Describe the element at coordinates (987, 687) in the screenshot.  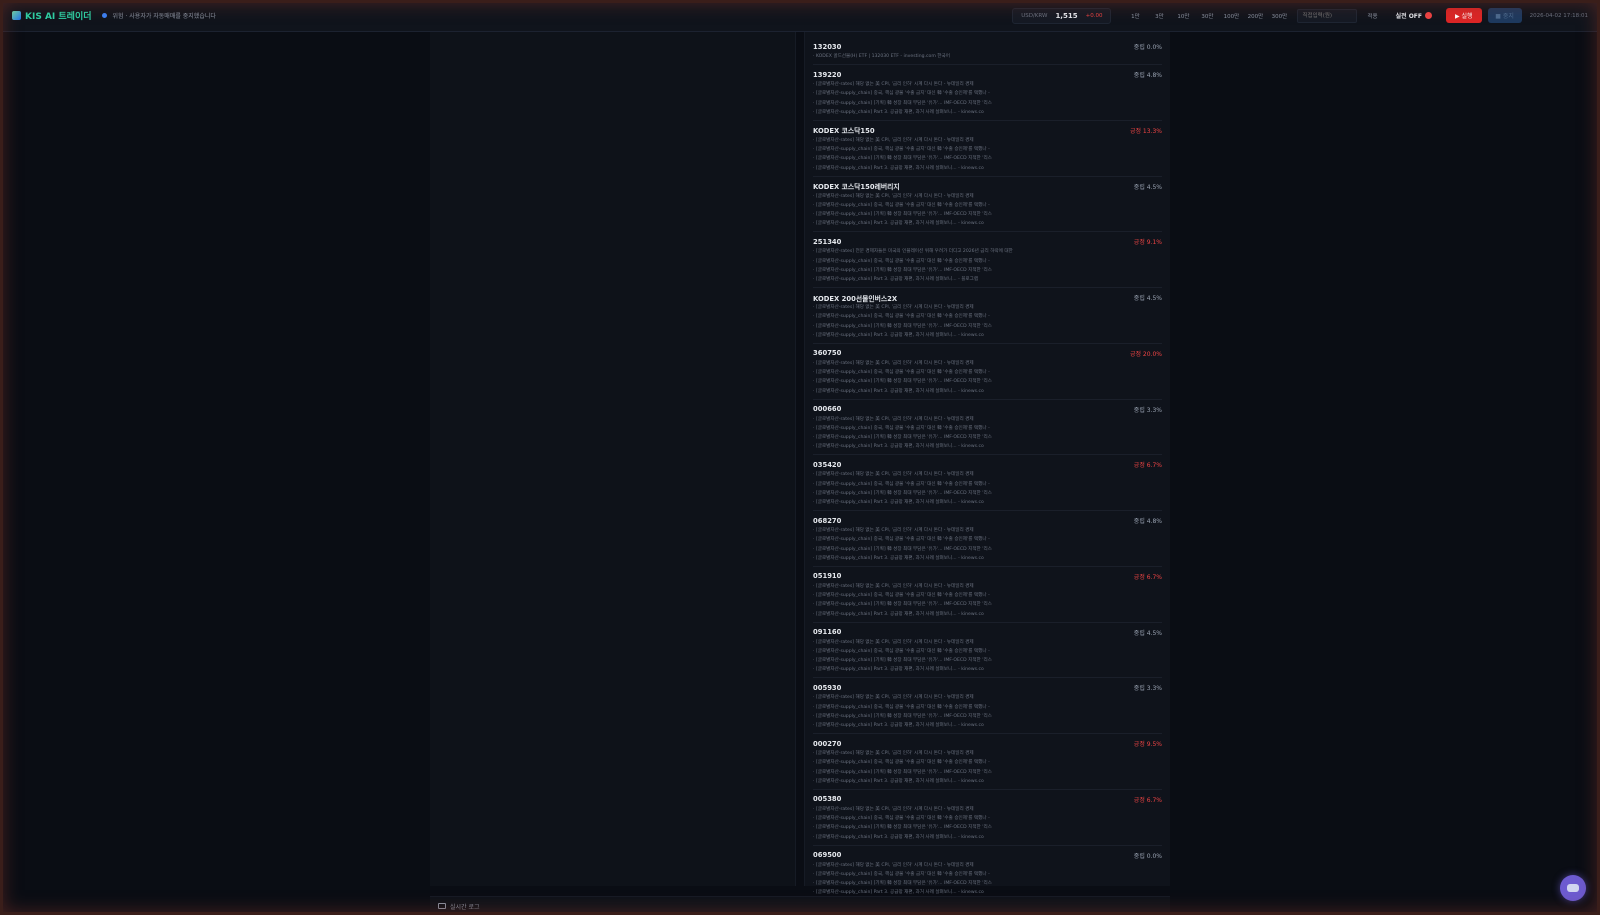
I see `stock-header: 005930 중립 3.3%` at that location.